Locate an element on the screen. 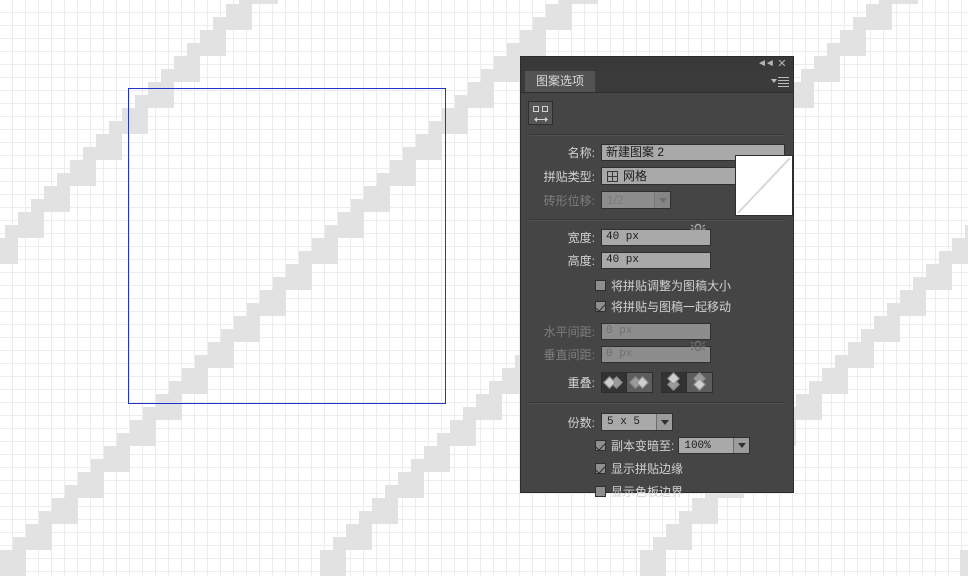 The height and width of the screenshot is (576, 968). overlap-bottom-icon is located at coordinates (700, 381).